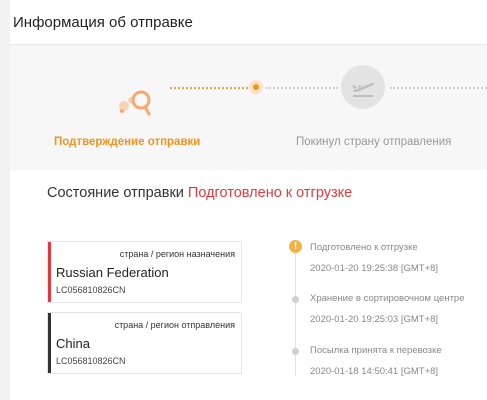 This screenshot has width=487, height=400. What do you see at coordinates (270, 193) in the screenshot?
I see `status-value: Подготовлено к отгрузке` at bounding box center [270, 193].